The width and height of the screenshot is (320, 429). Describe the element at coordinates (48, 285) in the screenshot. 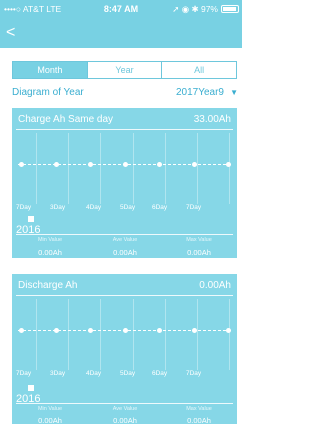

I see `chart-title: Discharge Ah` at that location.